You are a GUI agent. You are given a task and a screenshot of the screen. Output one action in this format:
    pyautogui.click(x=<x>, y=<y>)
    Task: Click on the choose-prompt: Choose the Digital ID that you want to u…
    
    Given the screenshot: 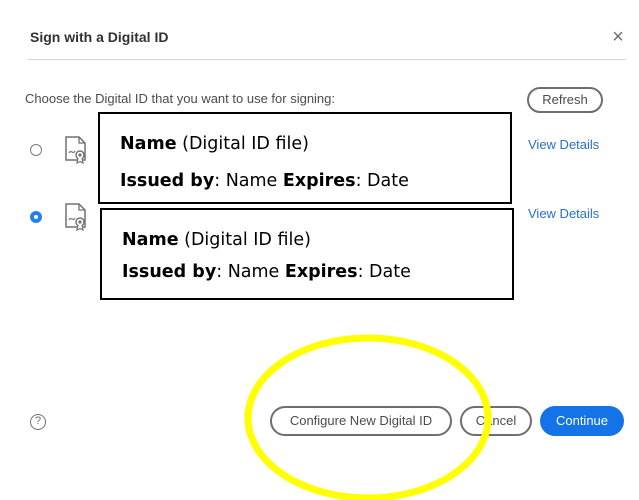 What is the action you would take?
    pyautogui.click(x=180, y=98)
    